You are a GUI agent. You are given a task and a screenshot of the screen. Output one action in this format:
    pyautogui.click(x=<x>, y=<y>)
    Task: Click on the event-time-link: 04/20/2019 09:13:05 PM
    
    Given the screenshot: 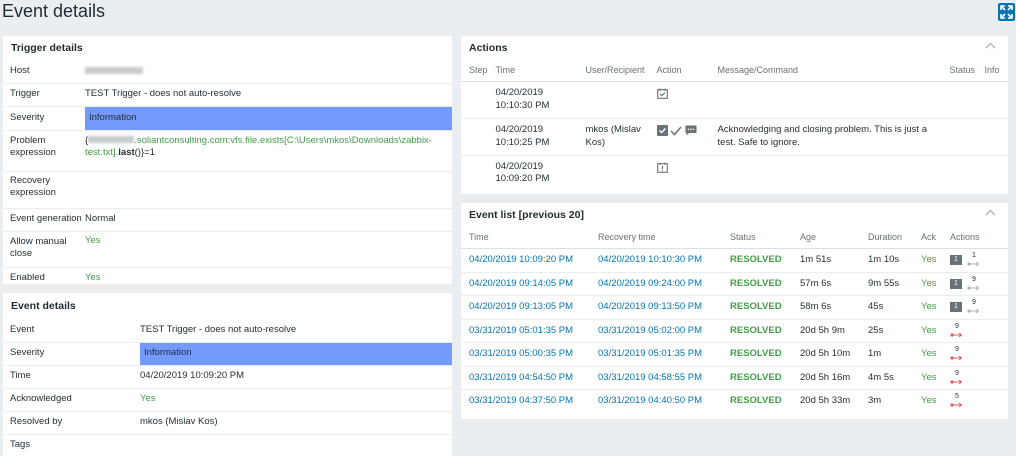 What is the action you would take?
    pyautogui.click(x=527, y=307)
    